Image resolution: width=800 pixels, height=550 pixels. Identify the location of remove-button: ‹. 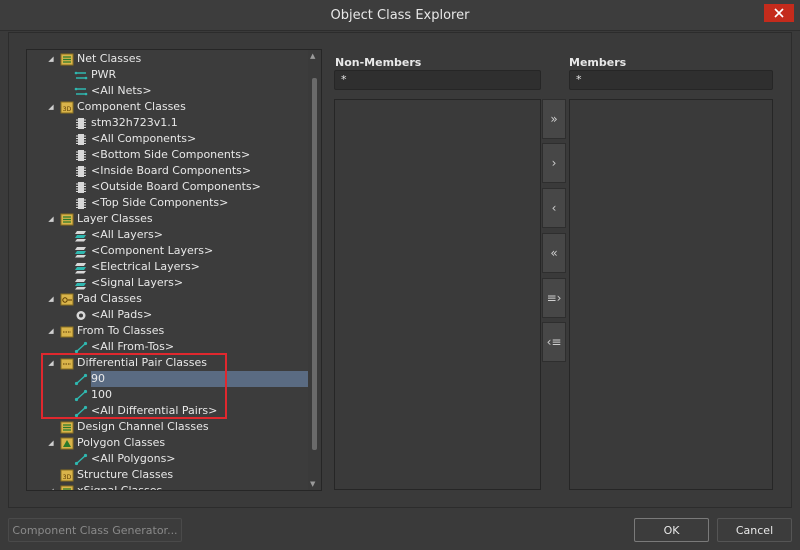
(554, 208).